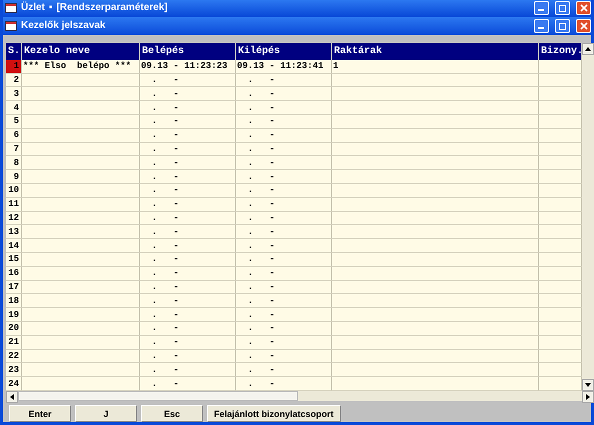 This screenshot has width=594, height=425. I want to click on row-number: 21, so click(14, 343).